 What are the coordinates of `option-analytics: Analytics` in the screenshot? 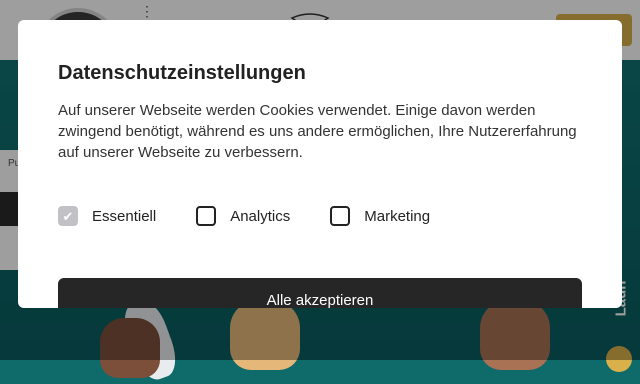 It's located at (243, 216).